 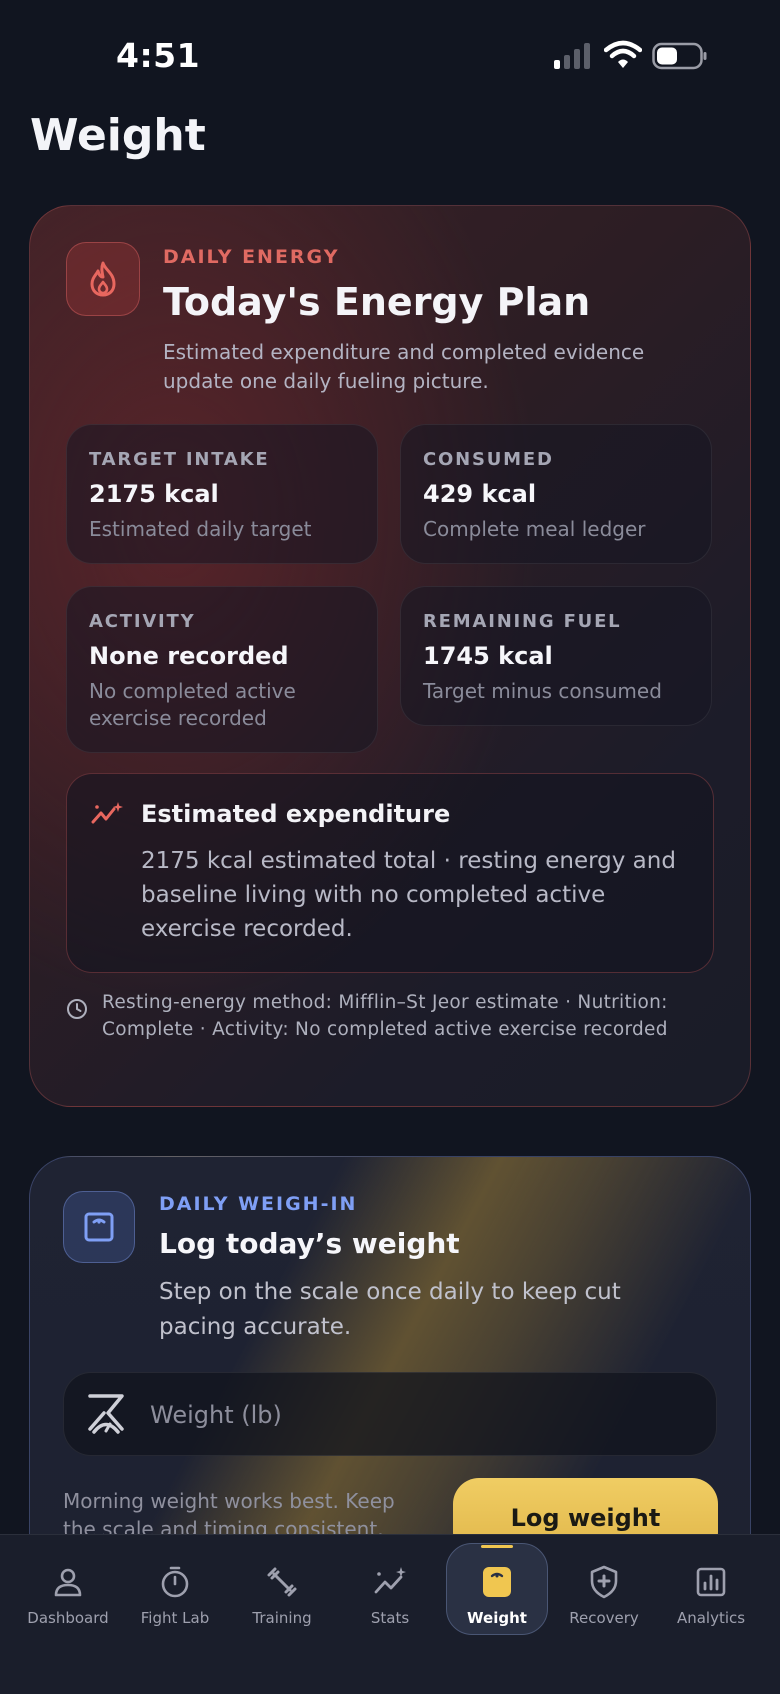 I want to click on trend-sparkle-icon, so click(x=107, y=813).